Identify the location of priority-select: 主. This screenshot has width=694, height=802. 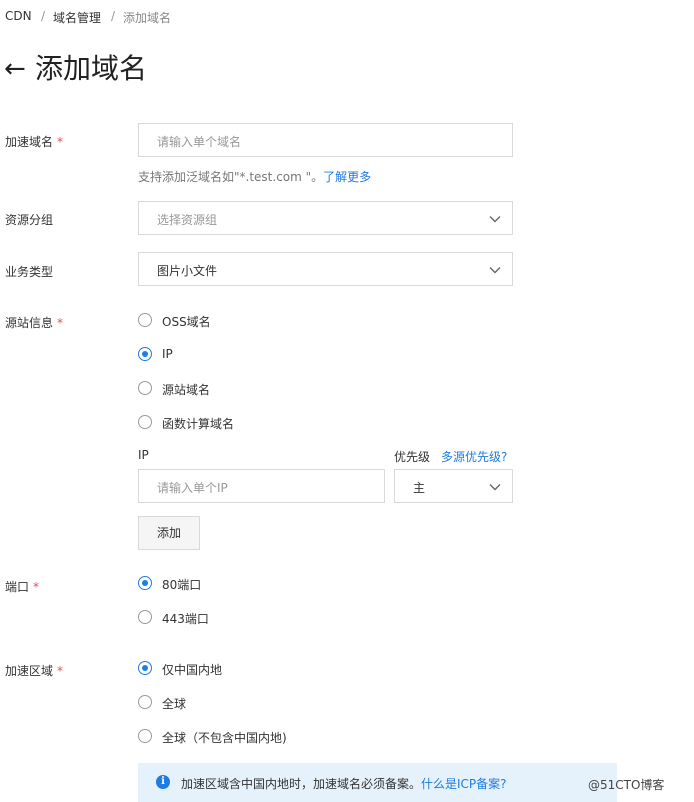
(453, 486).